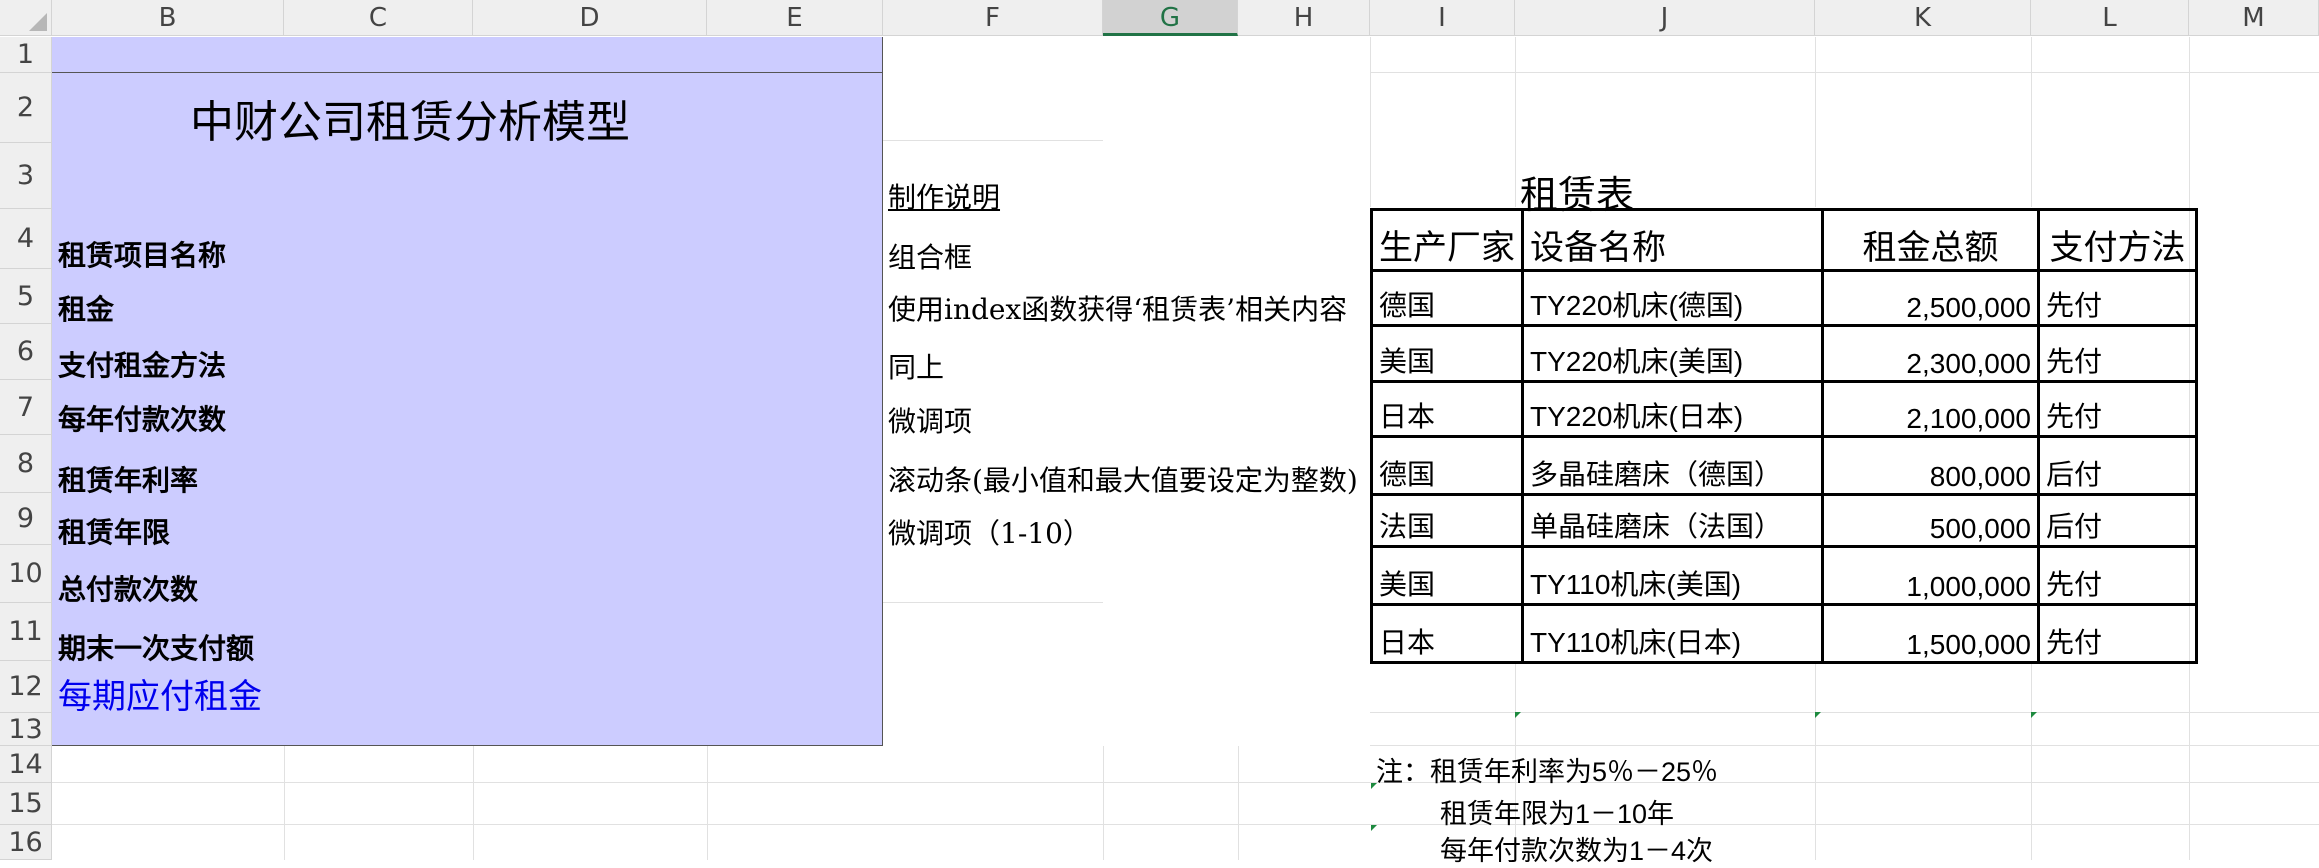 This screenshot has width=2319, height=868. I want to click on header-payment-method: 支付方法, so click(2117, 240).